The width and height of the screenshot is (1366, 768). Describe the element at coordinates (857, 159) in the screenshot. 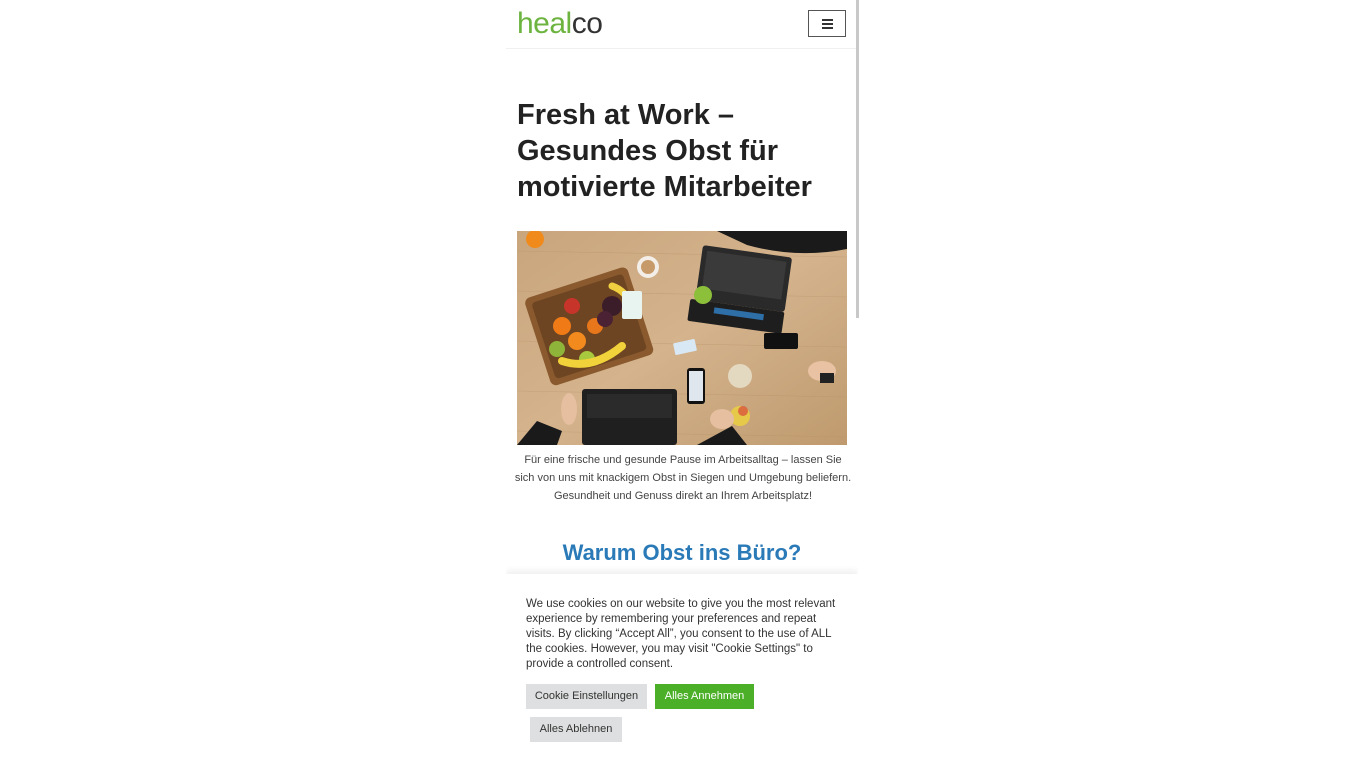

I see `scrollbar` at that location.